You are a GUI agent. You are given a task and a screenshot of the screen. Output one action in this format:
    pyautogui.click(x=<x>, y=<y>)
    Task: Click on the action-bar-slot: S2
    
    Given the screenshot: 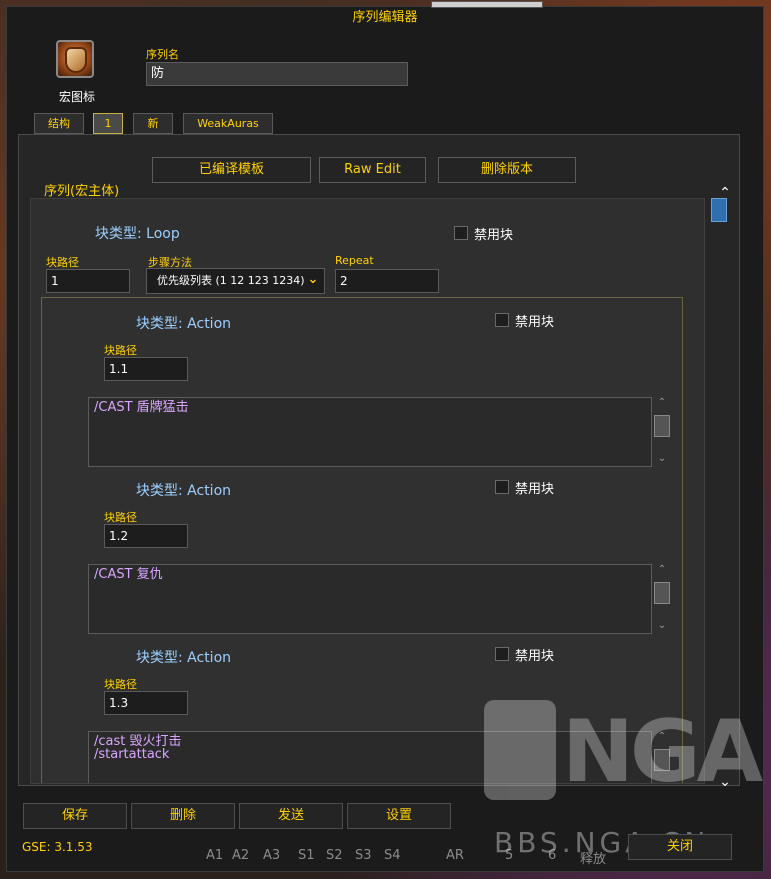 What is the action you would take?
    pyautogui.click(x=334, y=855)
    